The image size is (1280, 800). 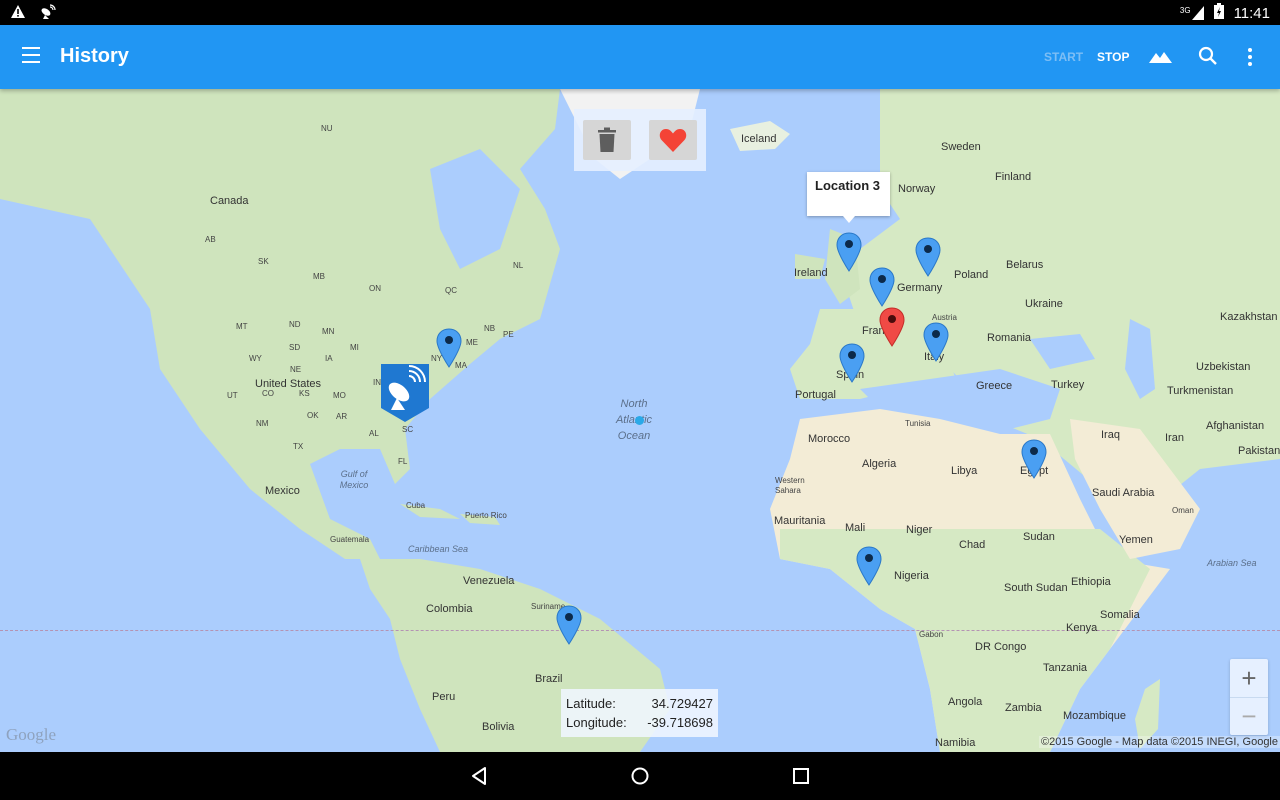 I want to click on map-label-western-sahara: Western Sahara, so click(x=790, y=485).